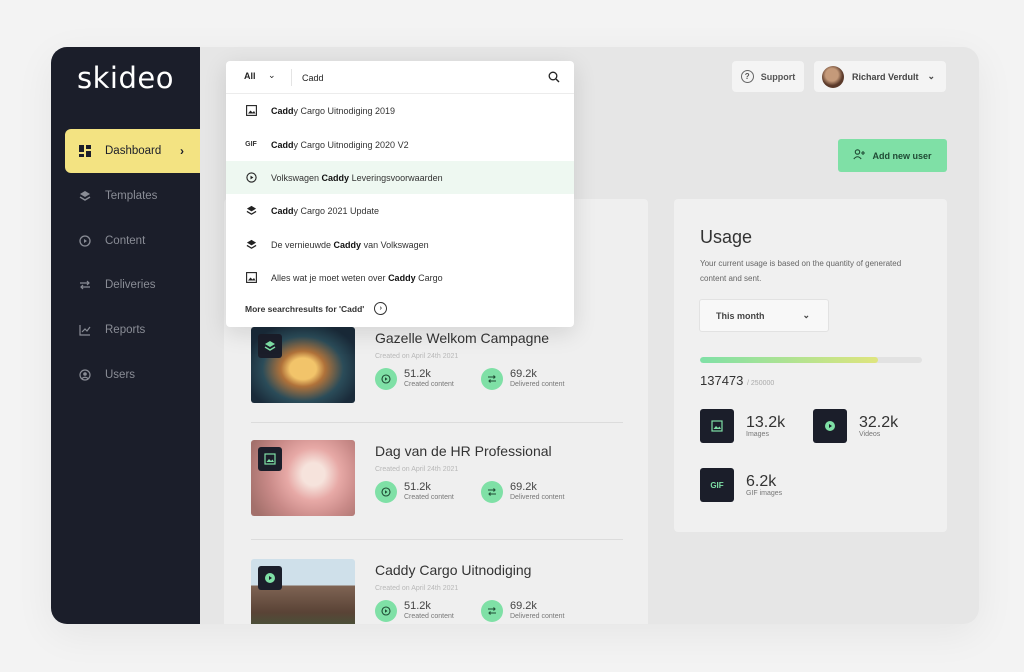  I want to click on sidebar-item-label: Templates, so click(131, 196).